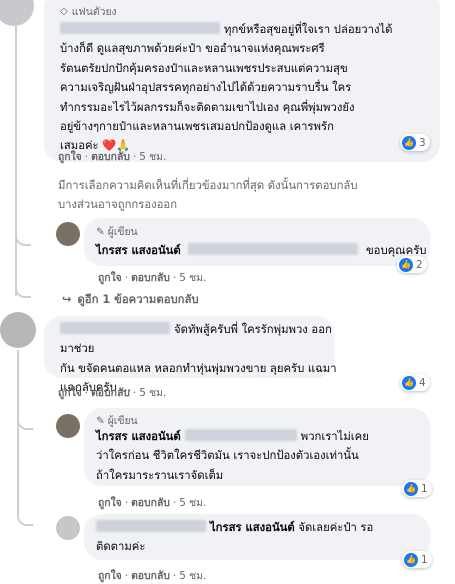 The height and width of the screenshot is (584, 455). Describe the element at coordinates (64, 11) in the screenshot. I see `diamond-icon: ◇` at that location.